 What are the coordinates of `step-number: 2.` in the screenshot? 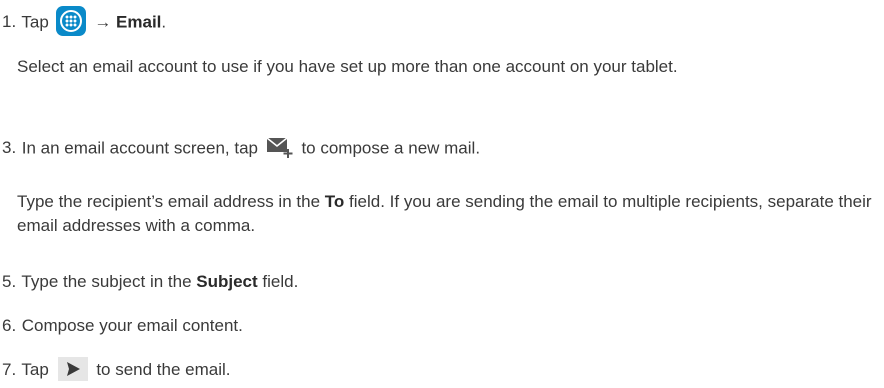 It's located at (8, 67).